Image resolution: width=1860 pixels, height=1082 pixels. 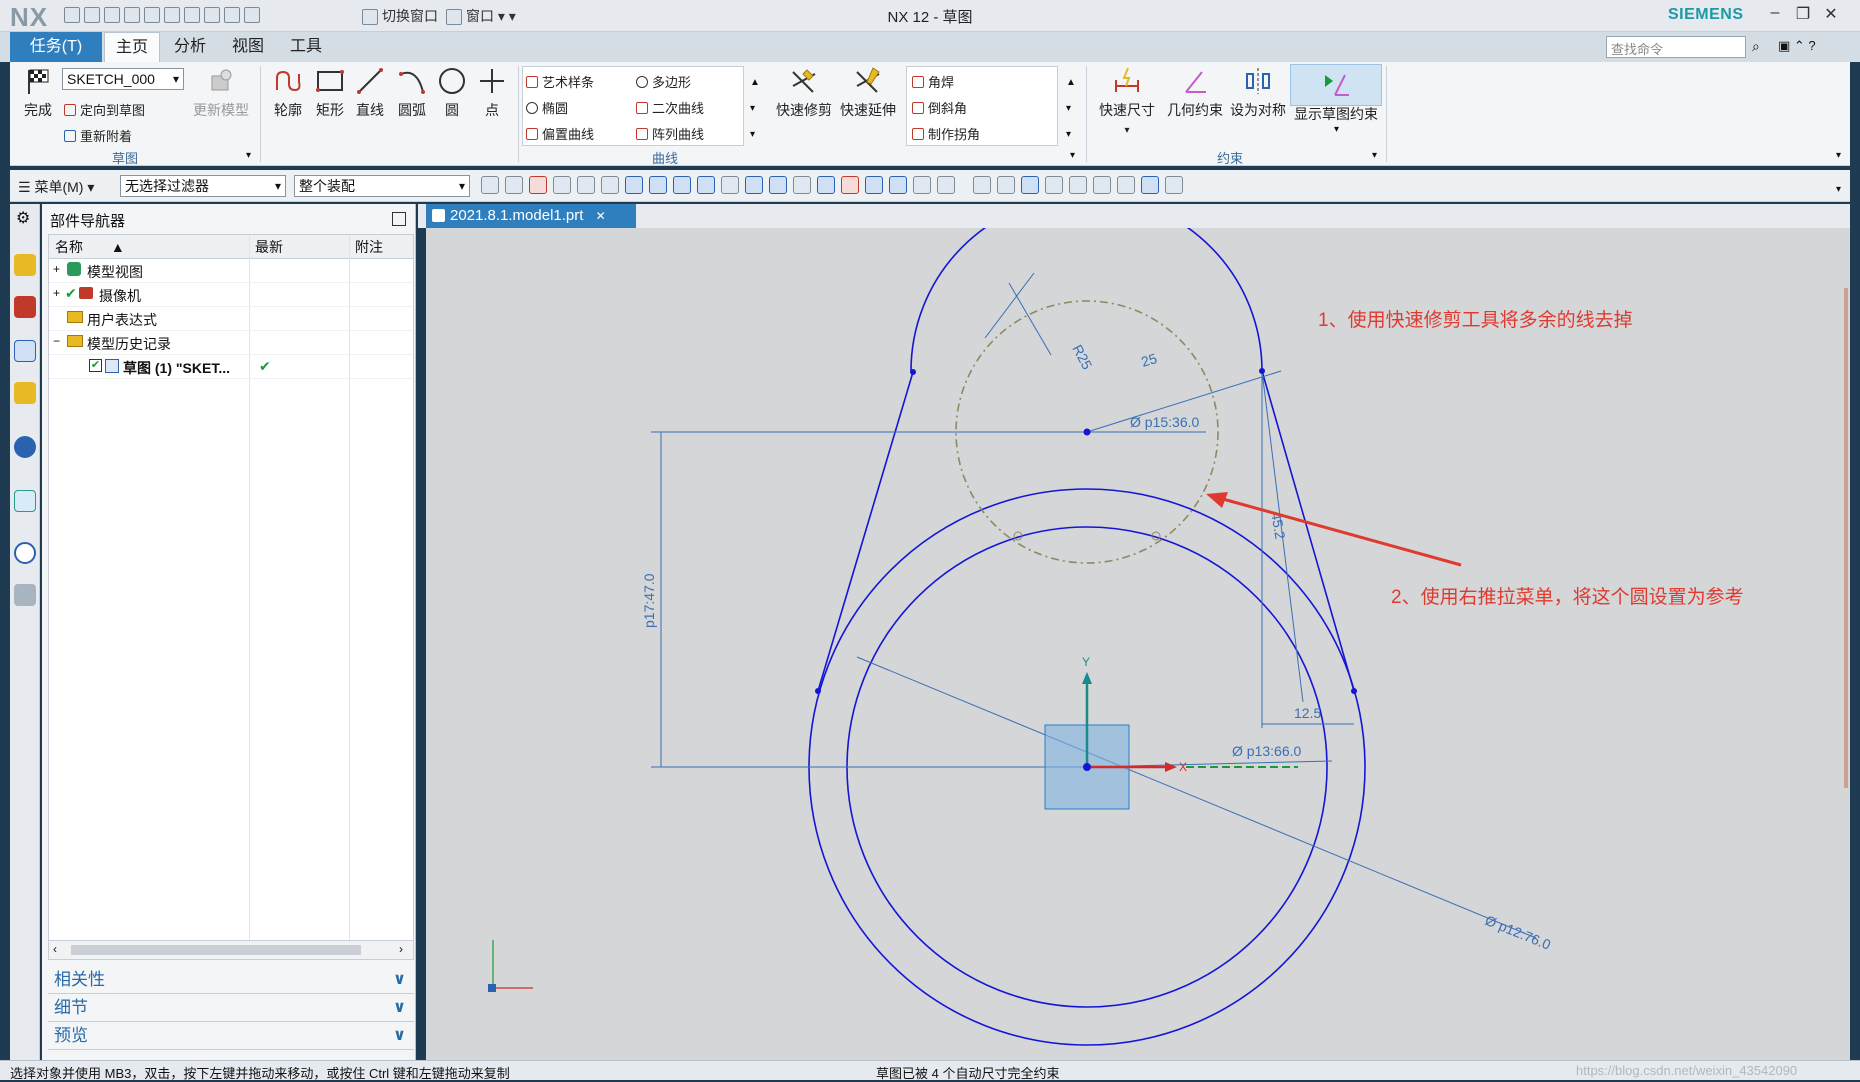 I want to click on dim-p13: Ø p13:66.0, so click(x=1266, y=751).